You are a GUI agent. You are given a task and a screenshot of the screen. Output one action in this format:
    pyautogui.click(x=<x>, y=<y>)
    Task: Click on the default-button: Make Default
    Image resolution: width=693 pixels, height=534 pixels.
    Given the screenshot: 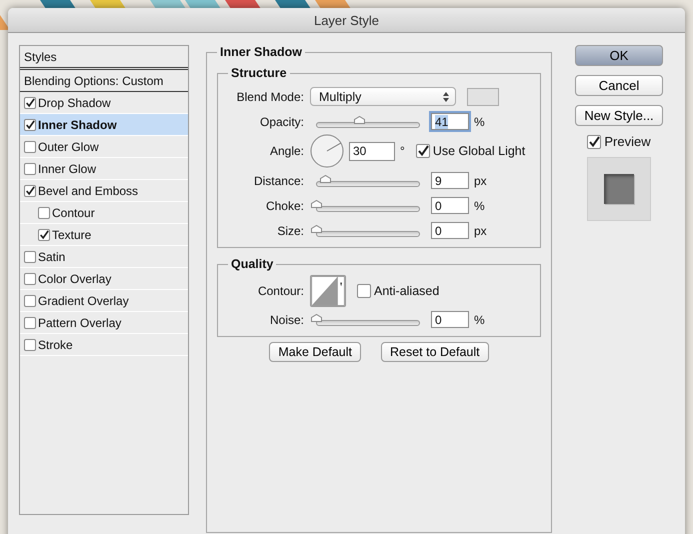 What is the action you would take?
    pyautogui.click(x=315, y=352)
    